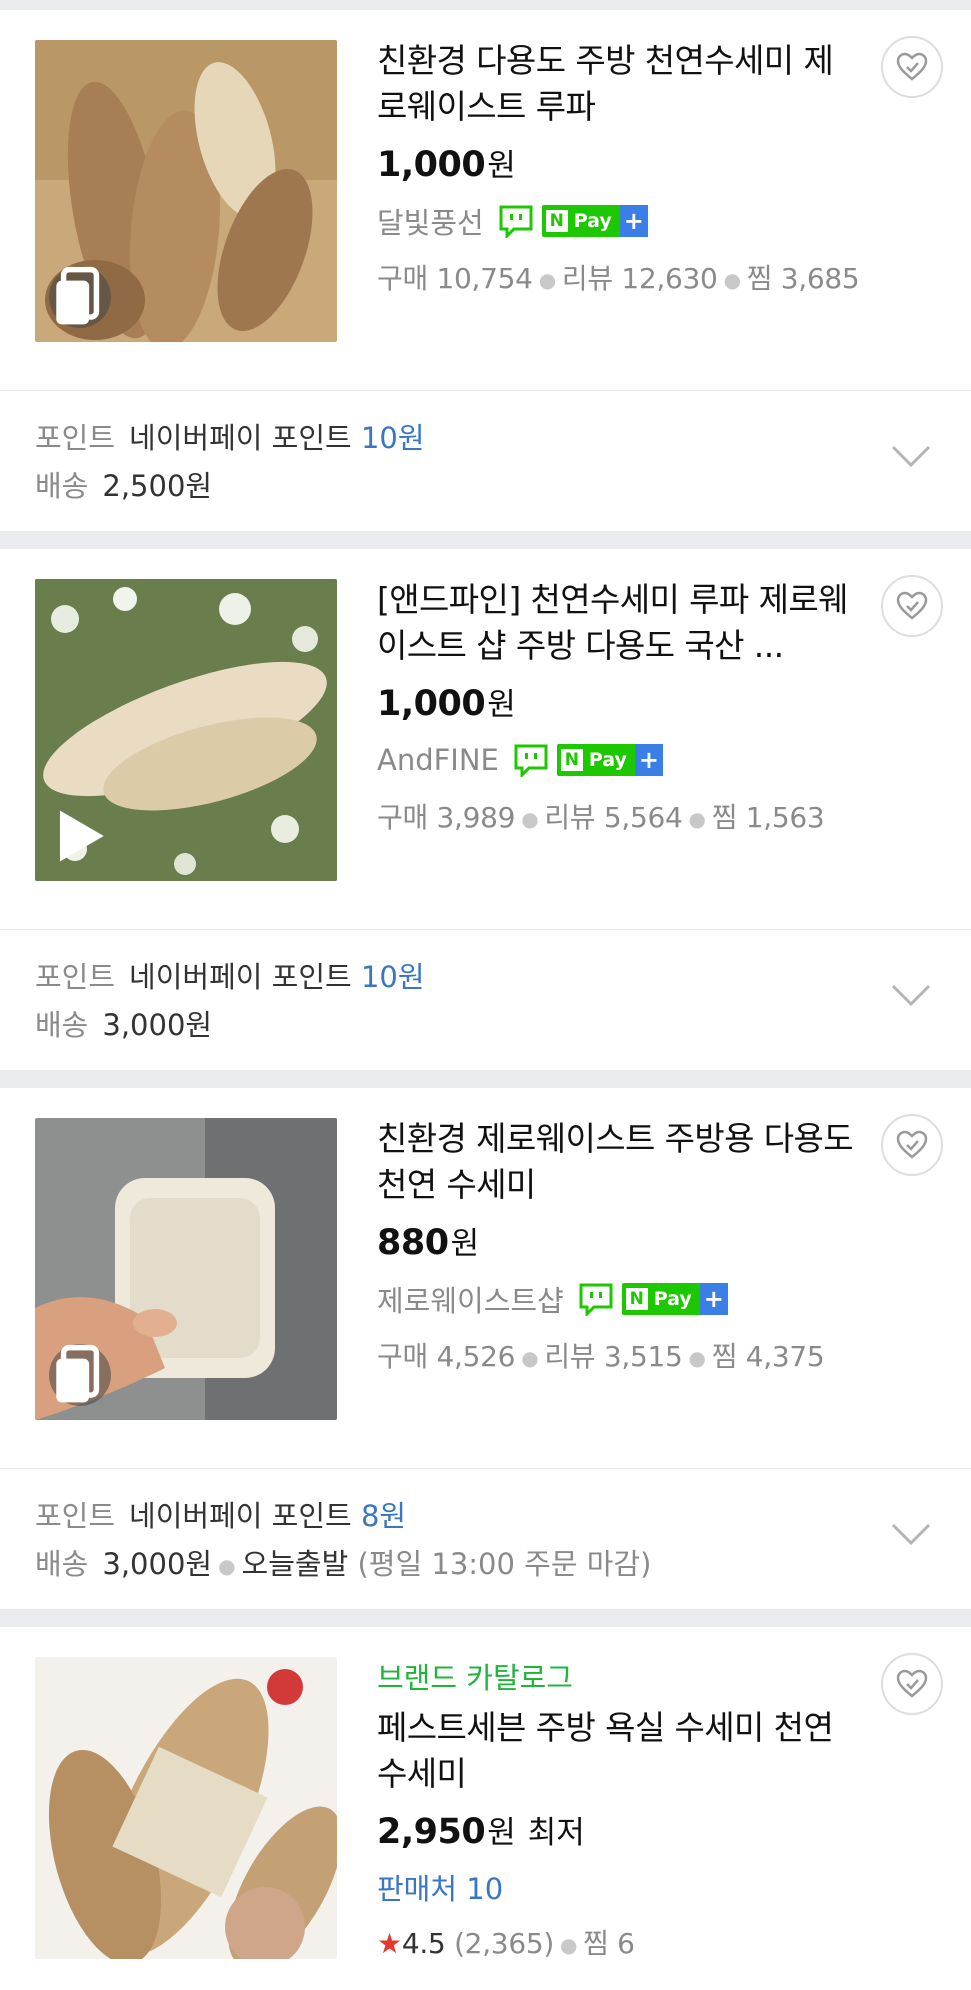  I want to click on seller-name: 달빛풍선, so click(430, 221).